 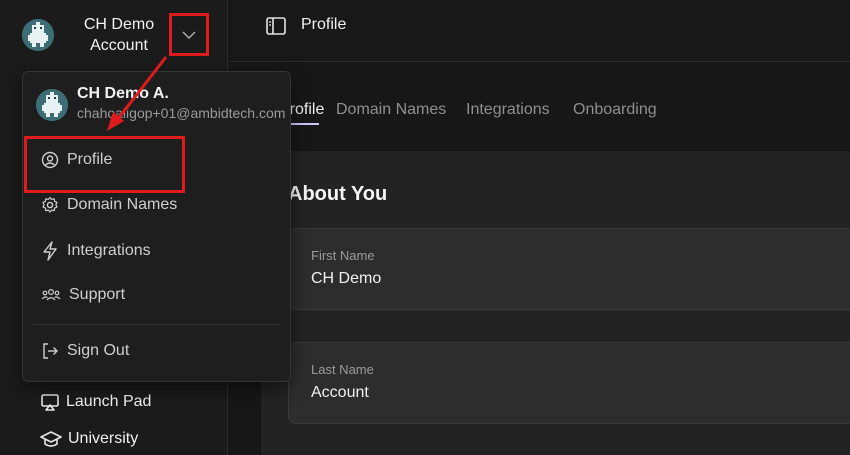 I want to click on menu-item-label: Integrations, so click(x=109, y=250).